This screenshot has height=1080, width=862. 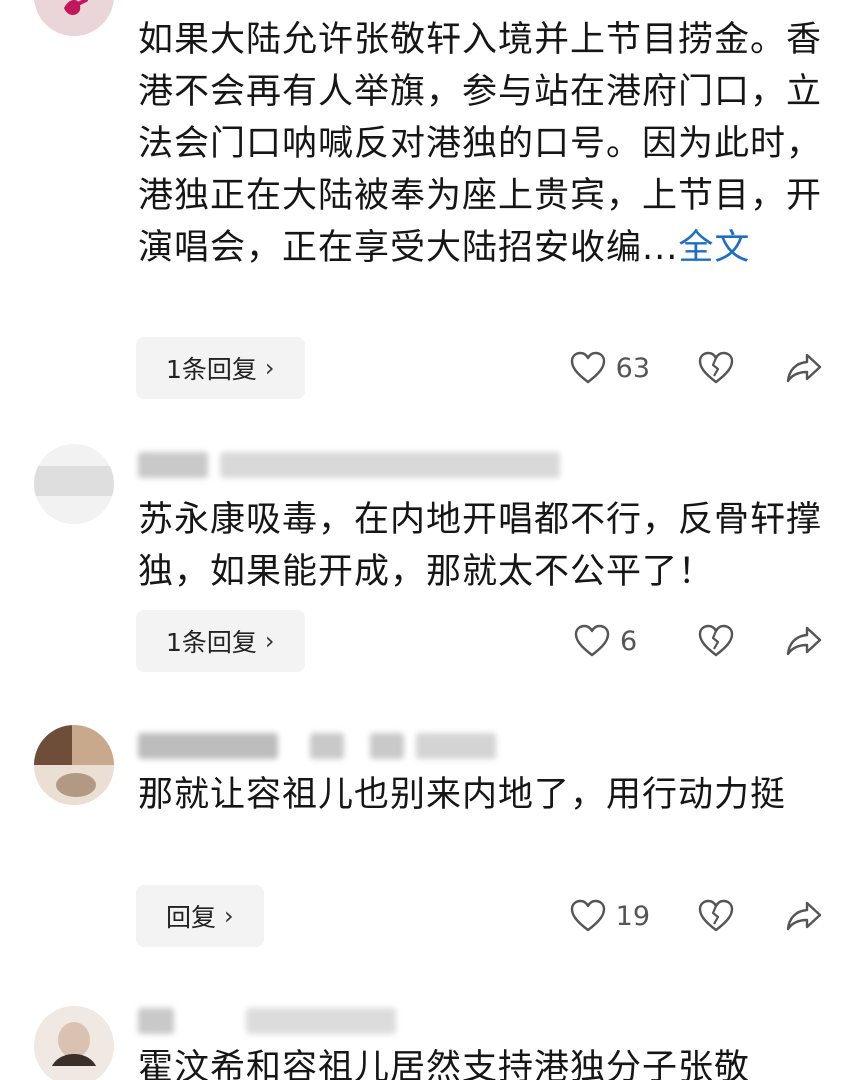 What do you see at coordinates (696, 368) in the screenshot?
I see `comment-actions: 63` at bounding box center [696, 368].